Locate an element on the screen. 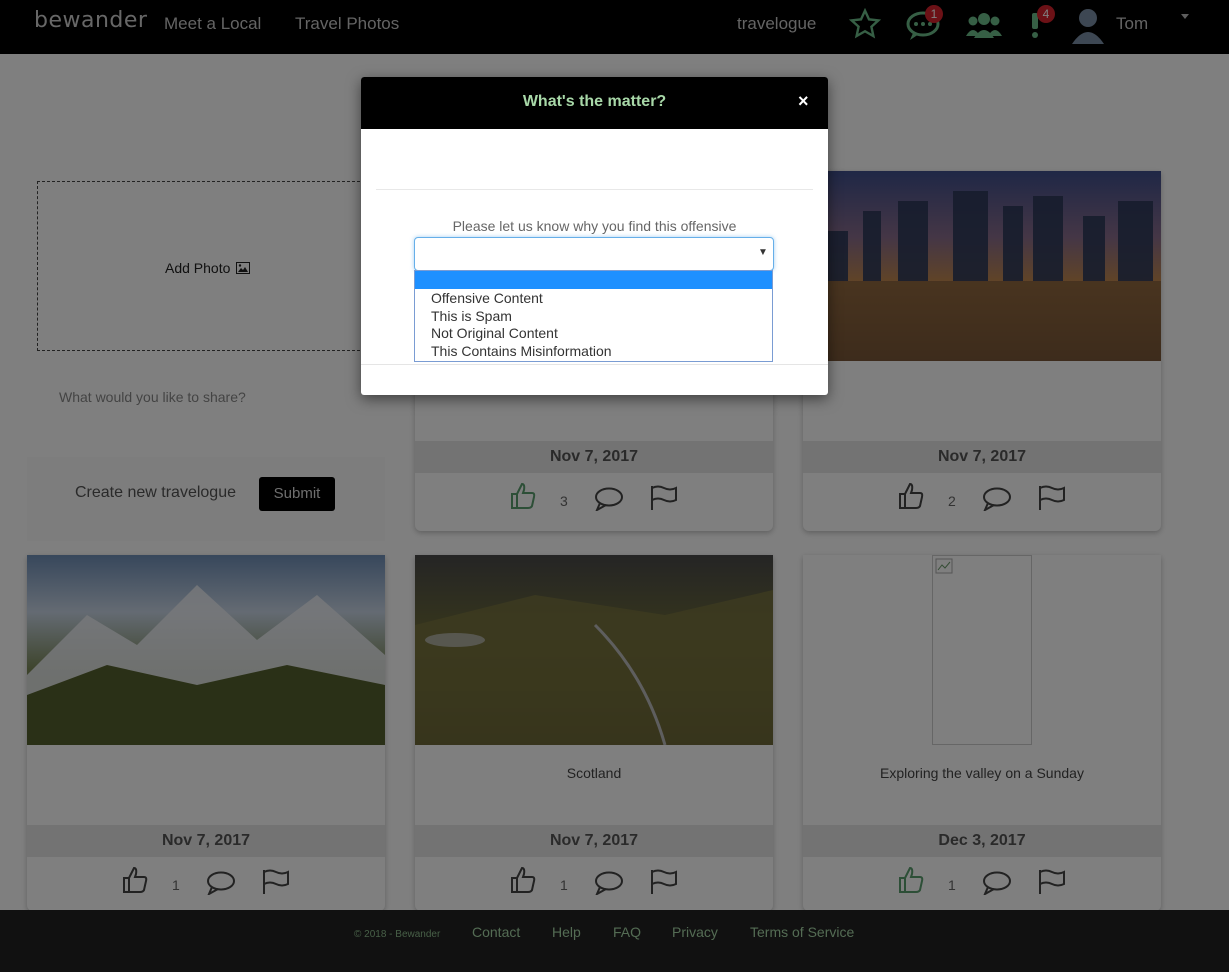 This screenshot has width=1229, height=972. dropdown-option-not-original: Not Original Content is located at coordinates (593, 333).